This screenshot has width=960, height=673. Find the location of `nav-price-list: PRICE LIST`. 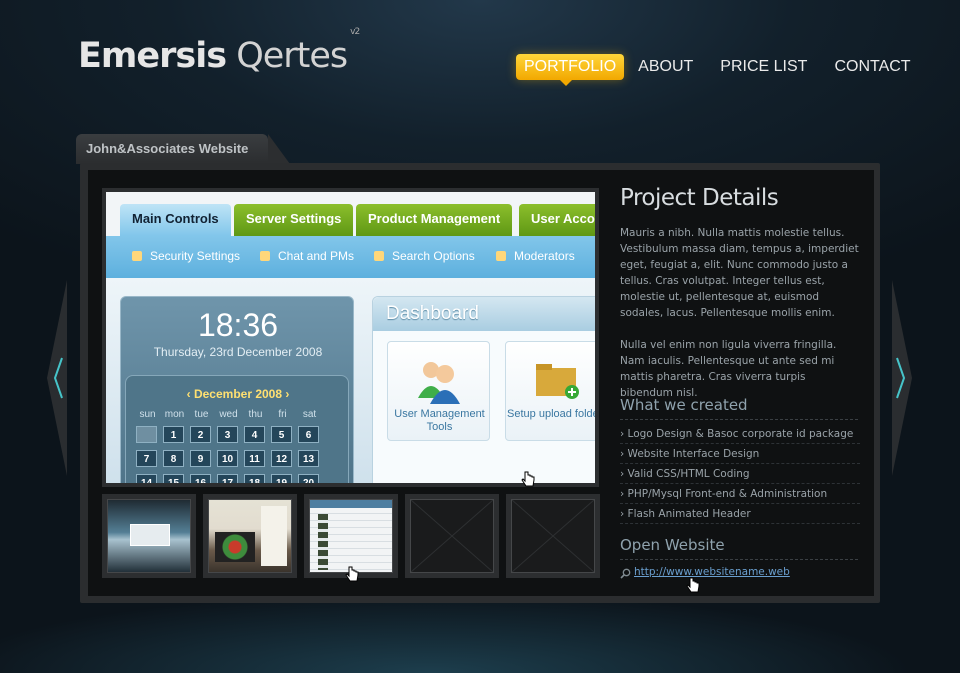

nav-price-list: PRICE LIST is located at coordinates (763, 67).